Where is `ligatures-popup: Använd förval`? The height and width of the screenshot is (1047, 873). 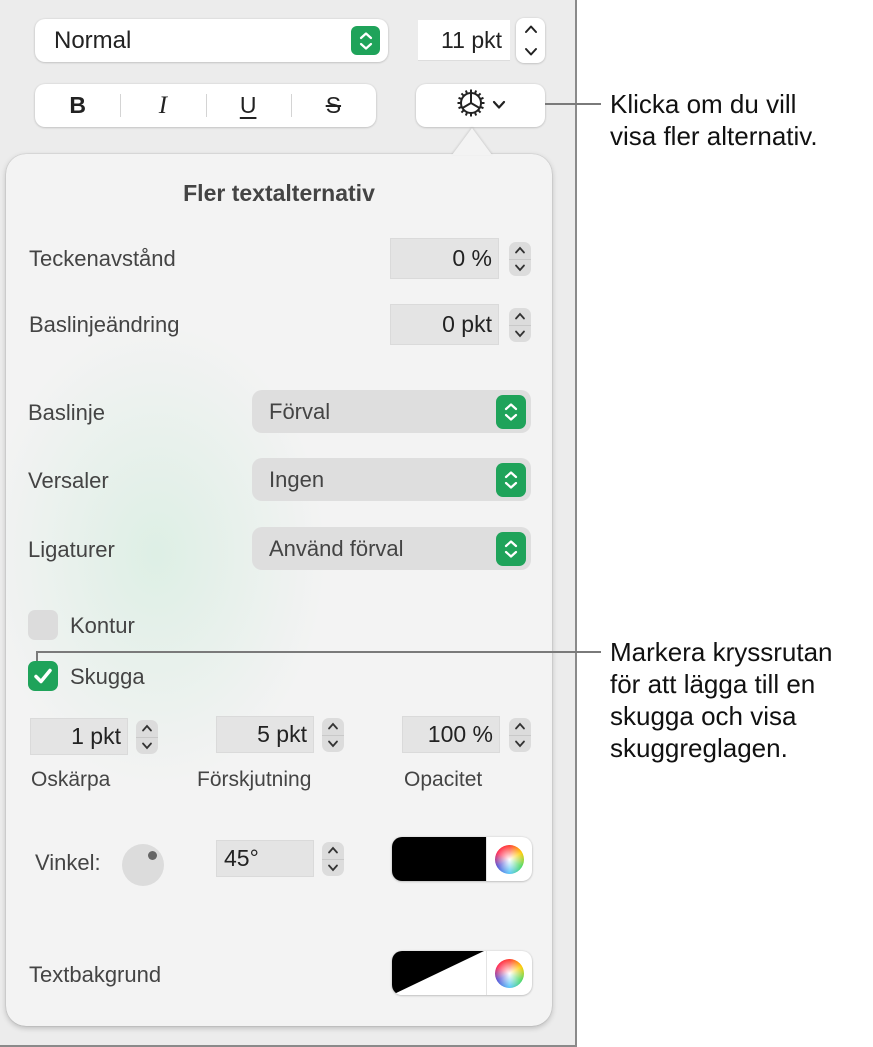
ligatures-popup: Använd förval is located at coordinates (391, 548).